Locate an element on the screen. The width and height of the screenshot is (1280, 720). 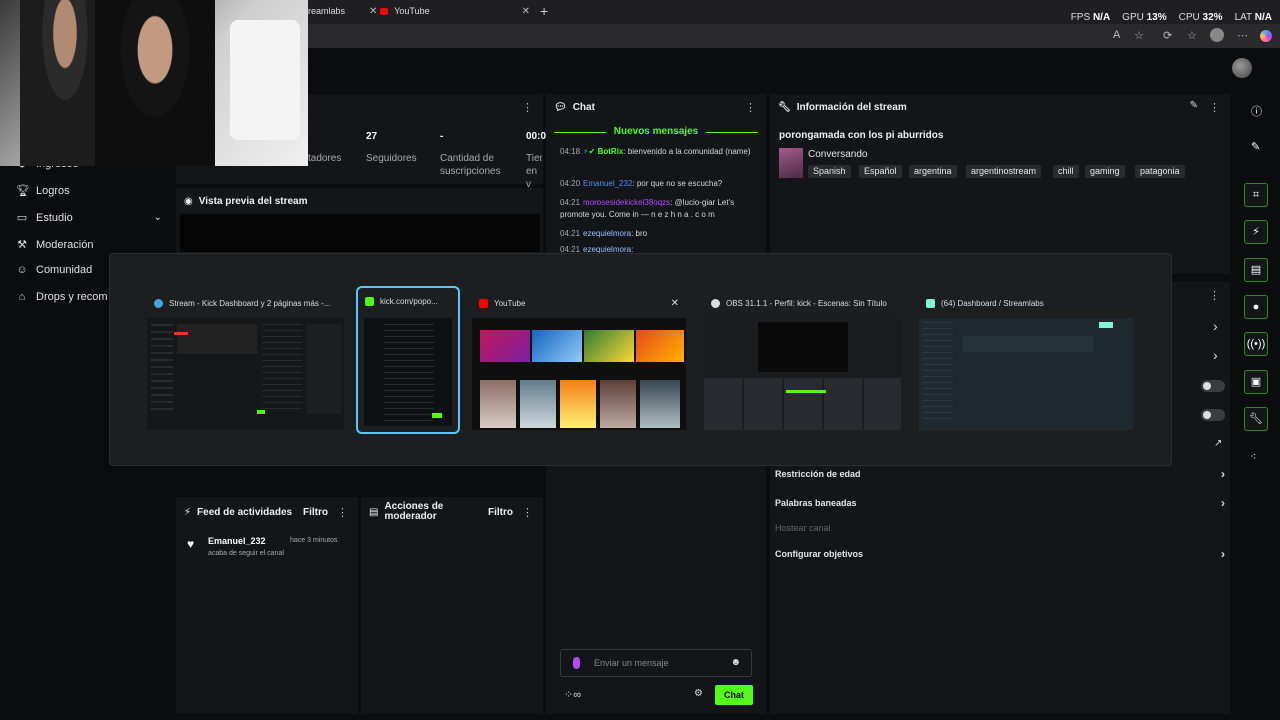
capture-icon: ⌗ is located at coordinates (1256, 195).